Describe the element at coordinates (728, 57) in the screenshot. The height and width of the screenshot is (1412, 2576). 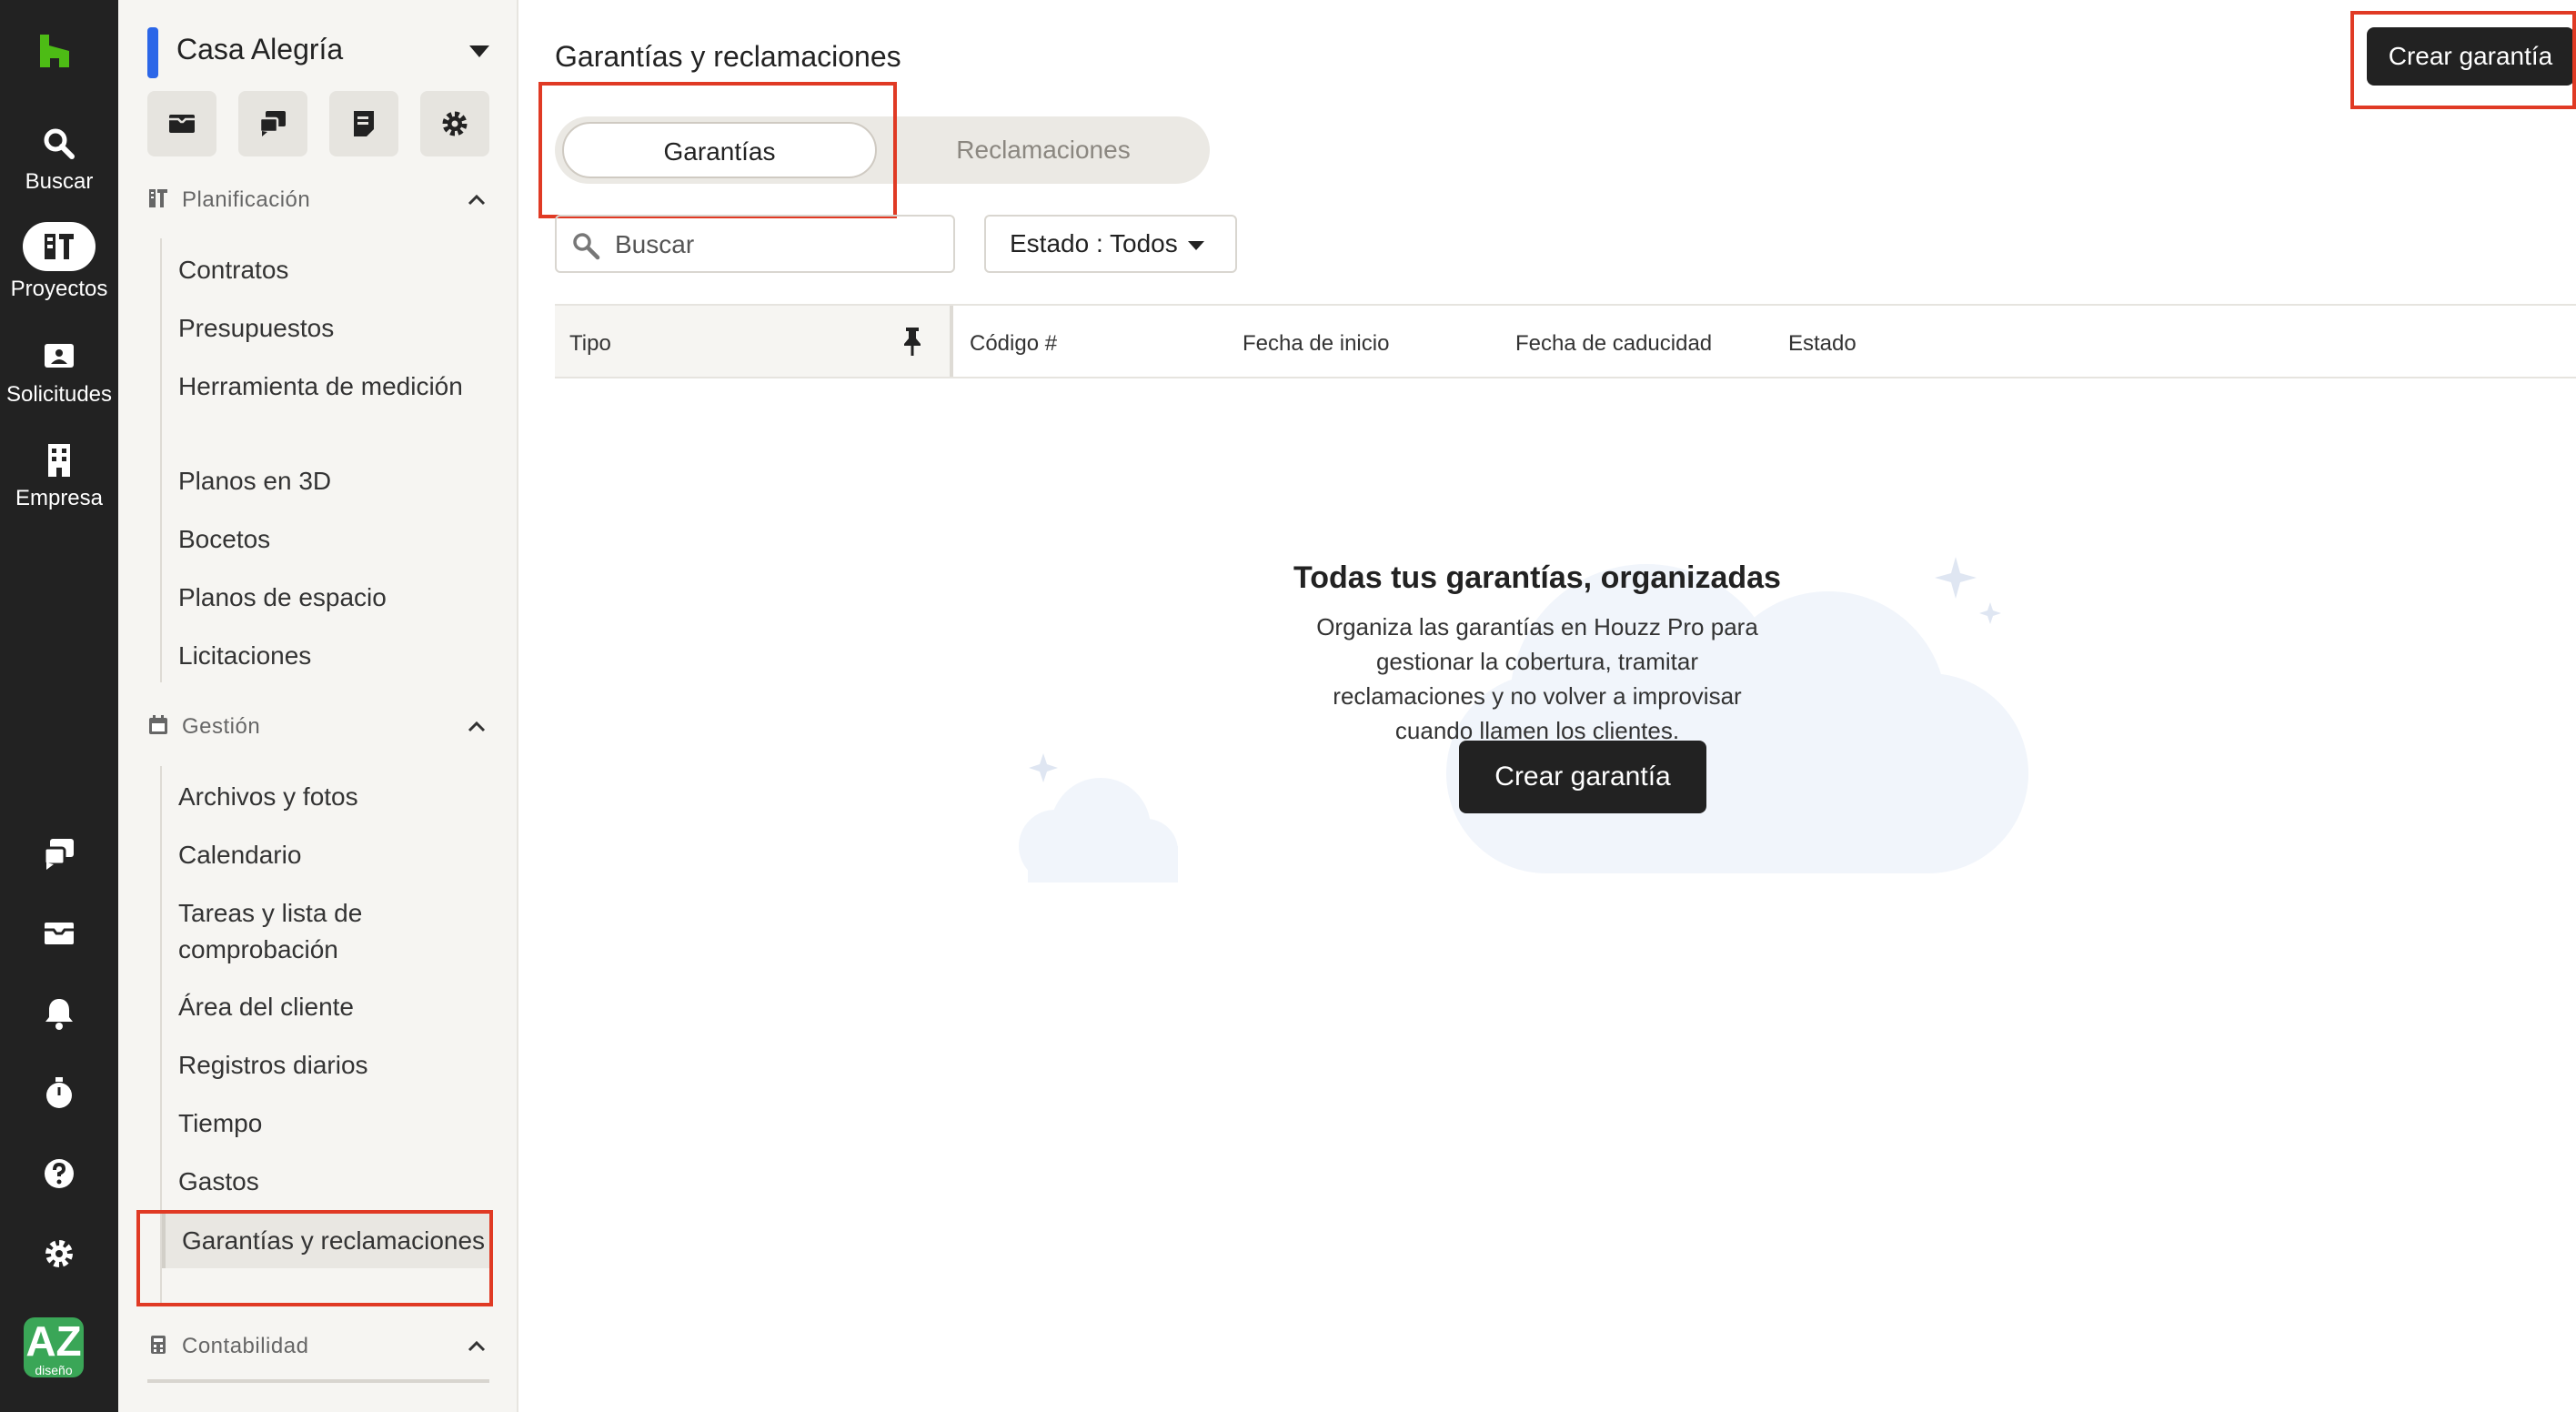
I see `page-title: Garantías y reclamaciones` at that location.